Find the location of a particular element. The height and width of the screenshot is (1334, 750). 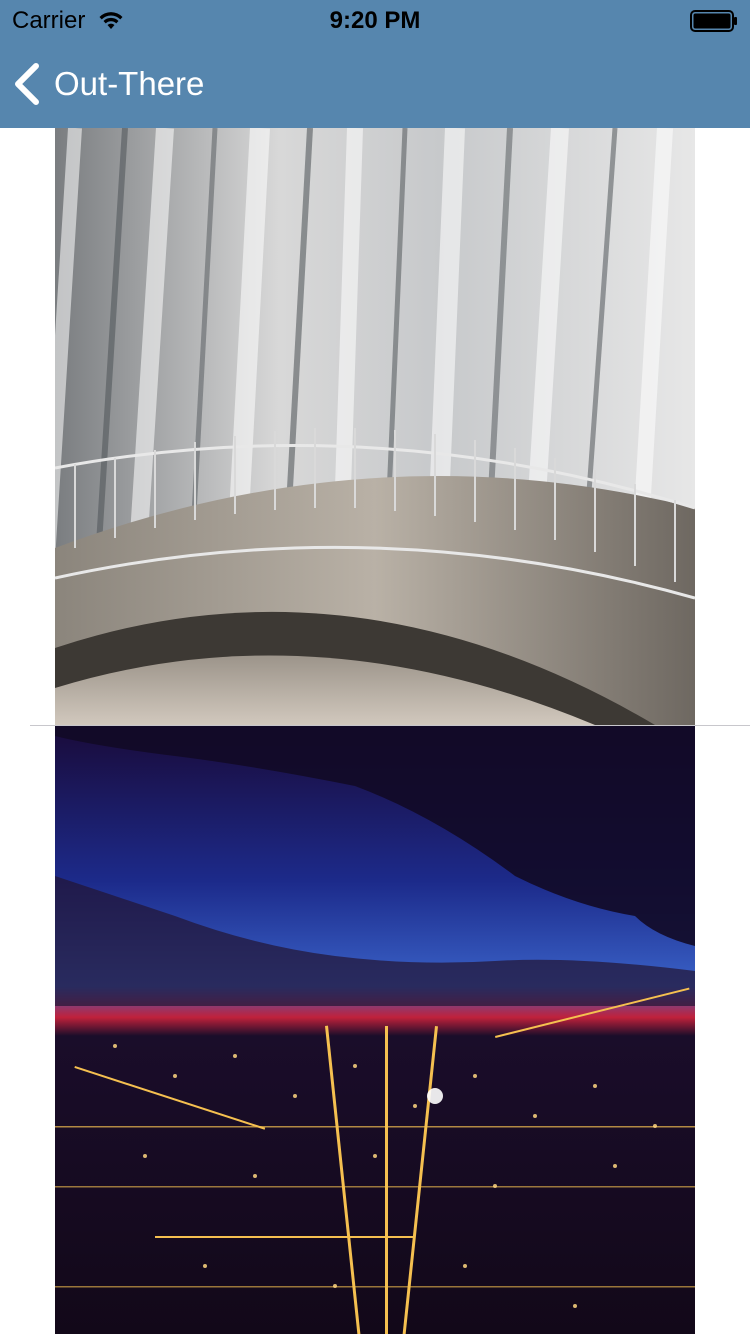

status-bar: Carrier 9:20 PM is located at coordinates (375, 20).